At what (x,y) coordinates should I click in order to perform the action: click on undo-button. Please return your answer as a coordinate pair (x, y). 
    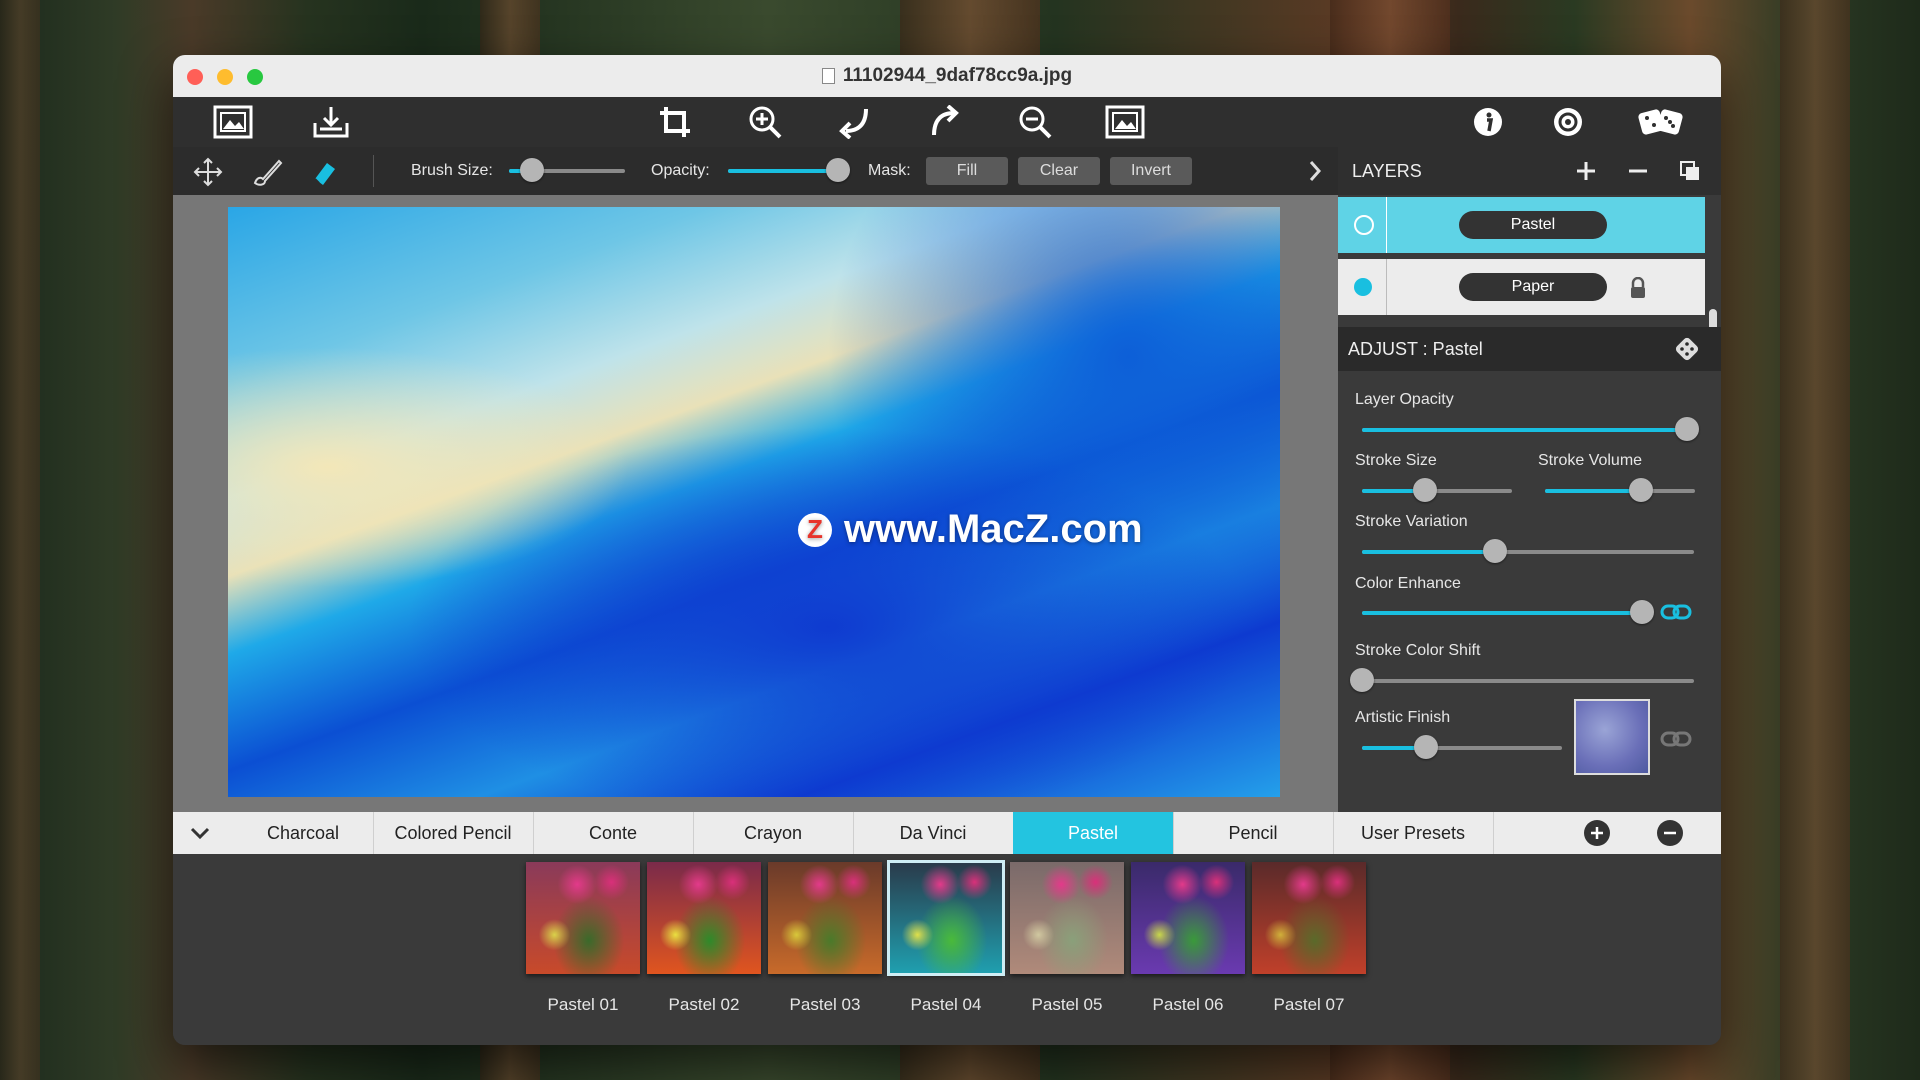
    Looking at the image, I should click on (855, 122).